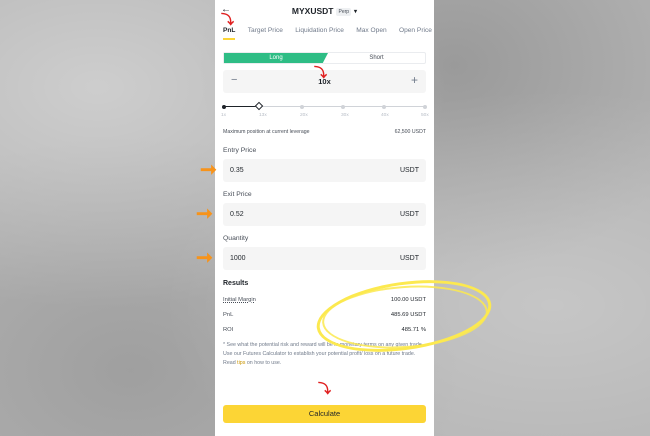 The width and height of the screenshot is (650, 436). I want to click on short-button: Short, so click(376, 58).